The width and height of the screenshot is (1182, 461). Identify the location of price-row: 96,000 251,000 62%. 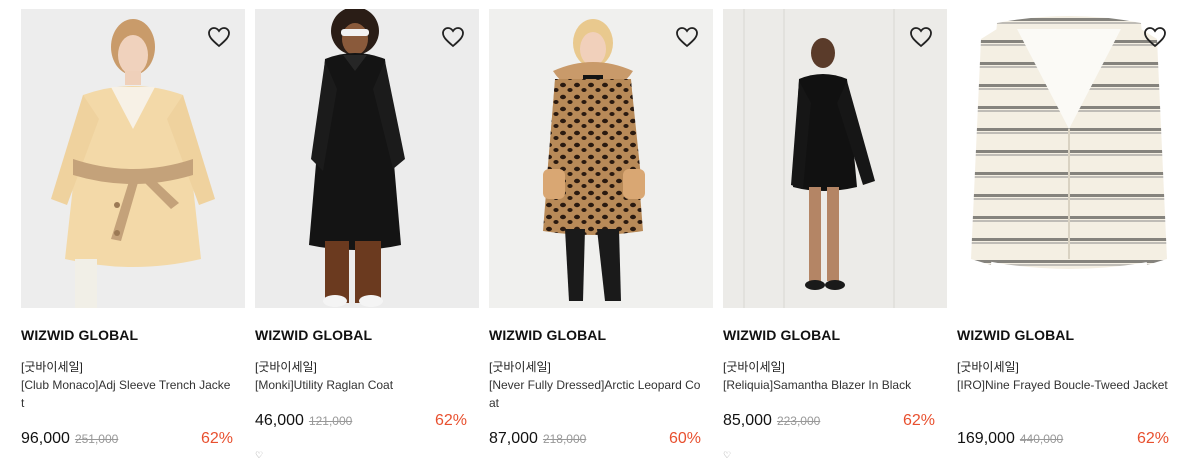
(127, 439).